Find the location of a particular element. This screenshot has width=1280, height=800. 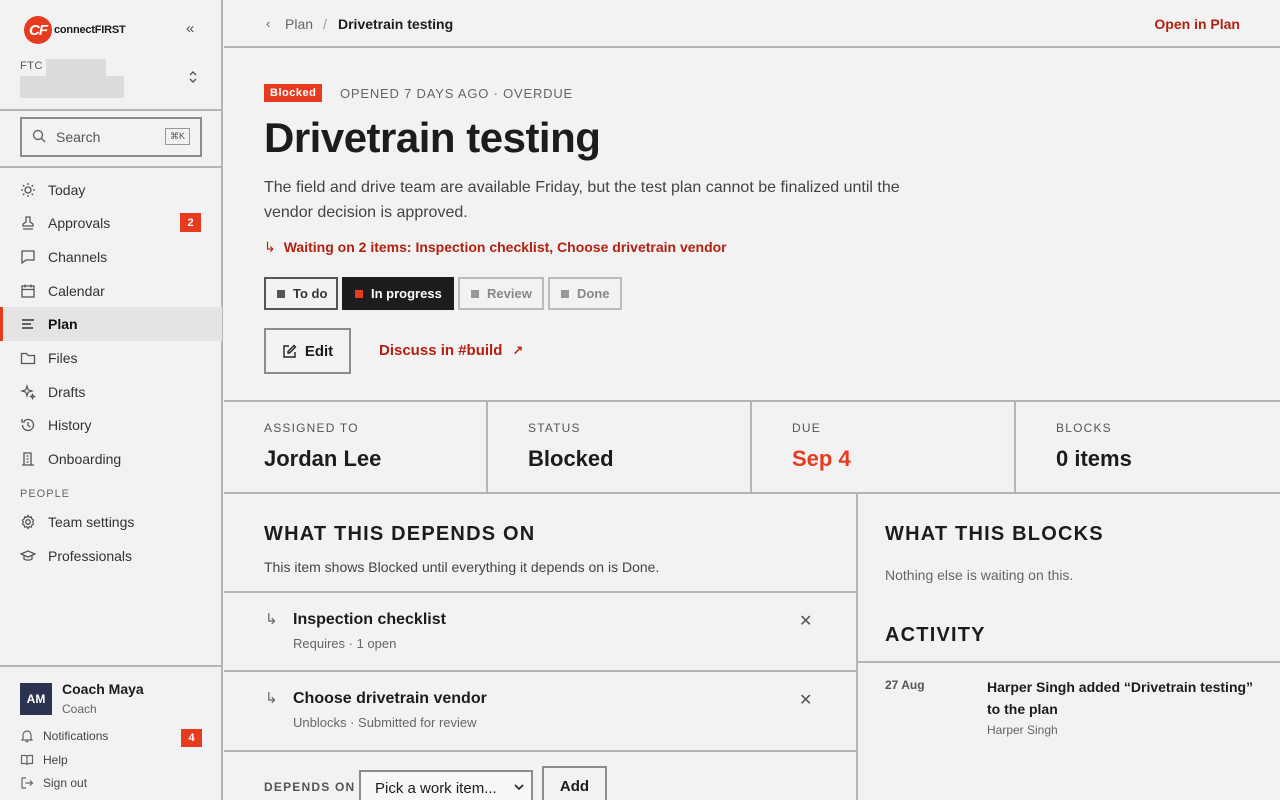

brand-name: connectFIRST is located at coordinates (90, 30).